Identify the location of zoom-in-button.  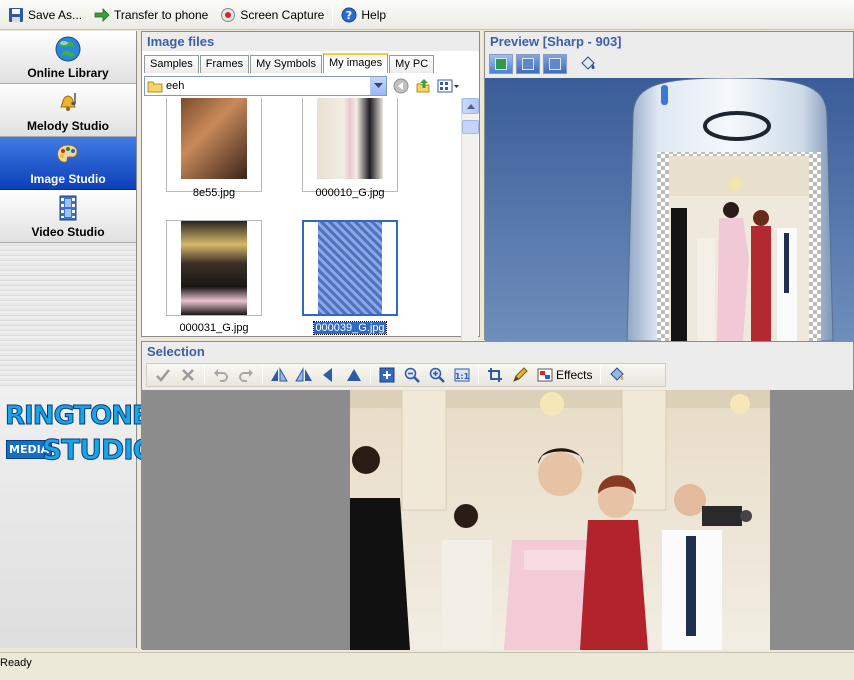
(437, 375).